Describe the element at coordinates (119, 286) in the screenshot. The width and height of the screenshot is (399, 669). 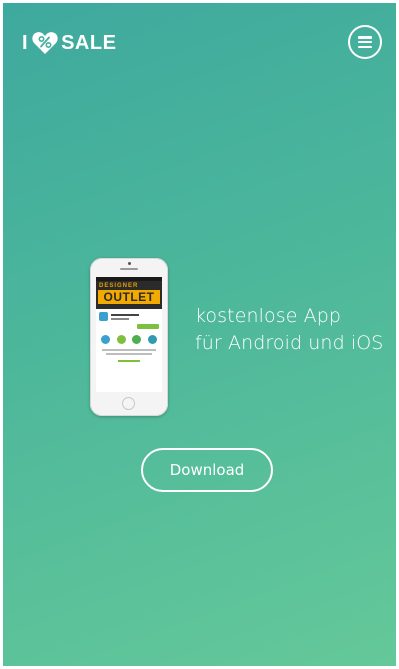
I see `phone-banner-top: DESIGNER` at that location.